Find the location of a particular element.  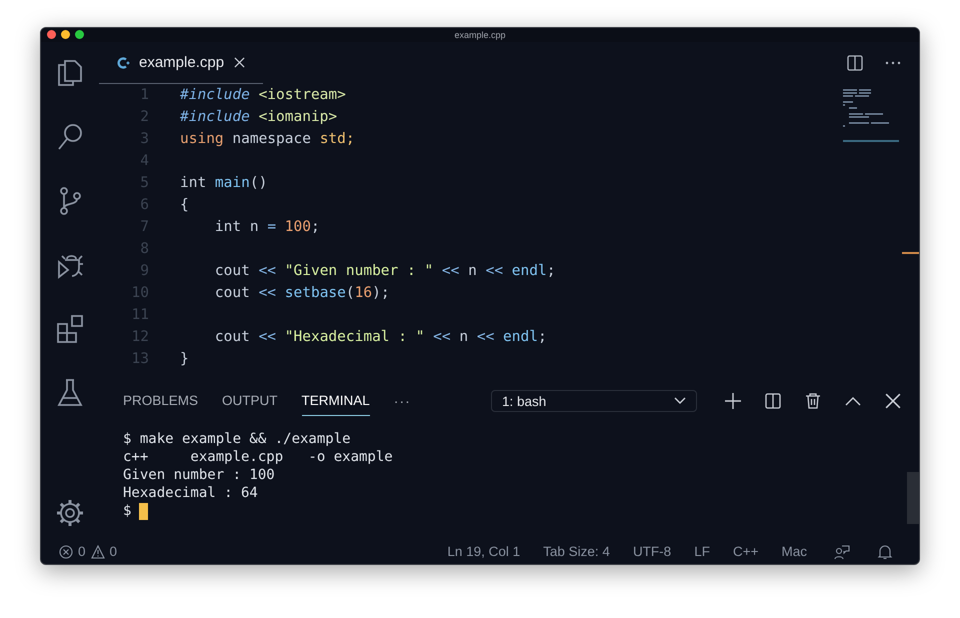

code-line: using namespace std; is located at coordinates (267, 139).